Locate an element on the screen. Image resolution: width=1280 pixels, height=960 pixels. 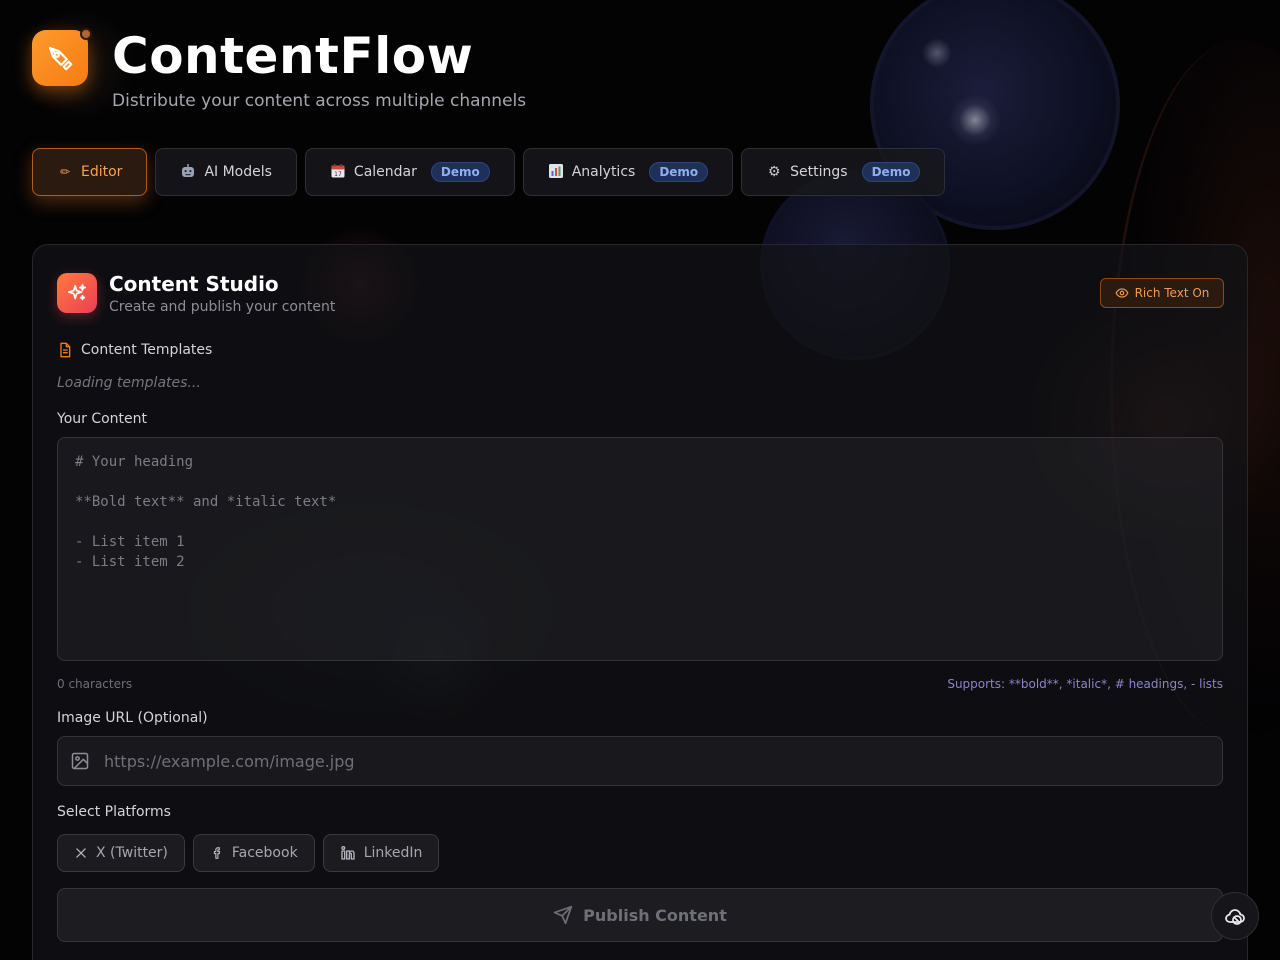
tab-label: Calendar is located at coordinates (385, 172).